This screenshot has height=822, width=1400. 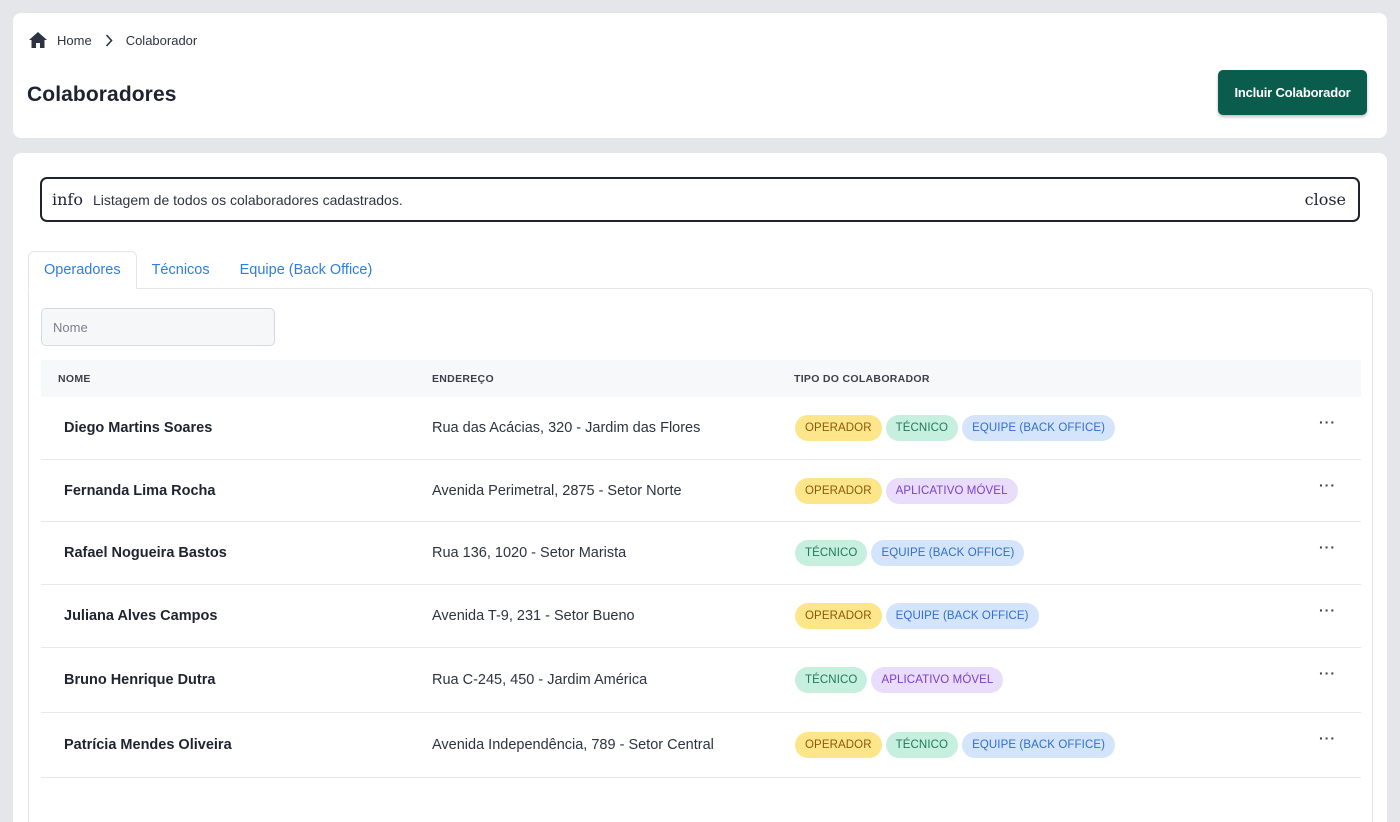 What do you see at coordinates (82, 270) in the screenshot?
I see `tab-operadores: Operadores` at bounding box center [82, 270].